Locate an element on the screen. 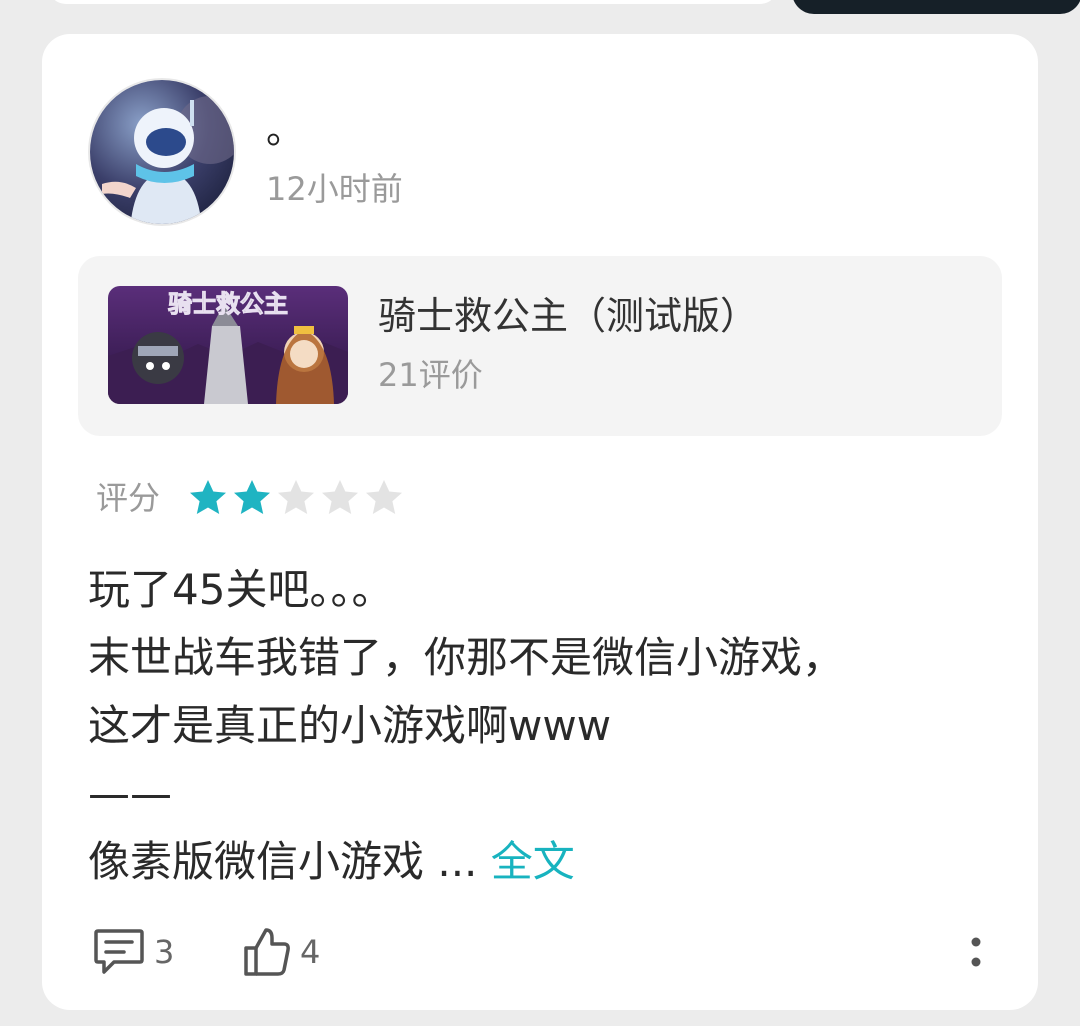 This screenshot has width=1080, height=1026. more-vertical-icon is located at coordinates (976, 952).